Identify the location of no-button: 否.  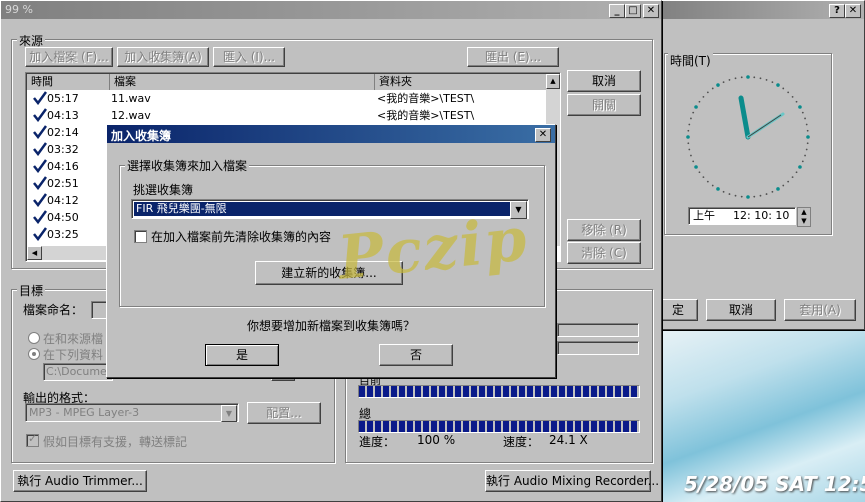
(416, 355).